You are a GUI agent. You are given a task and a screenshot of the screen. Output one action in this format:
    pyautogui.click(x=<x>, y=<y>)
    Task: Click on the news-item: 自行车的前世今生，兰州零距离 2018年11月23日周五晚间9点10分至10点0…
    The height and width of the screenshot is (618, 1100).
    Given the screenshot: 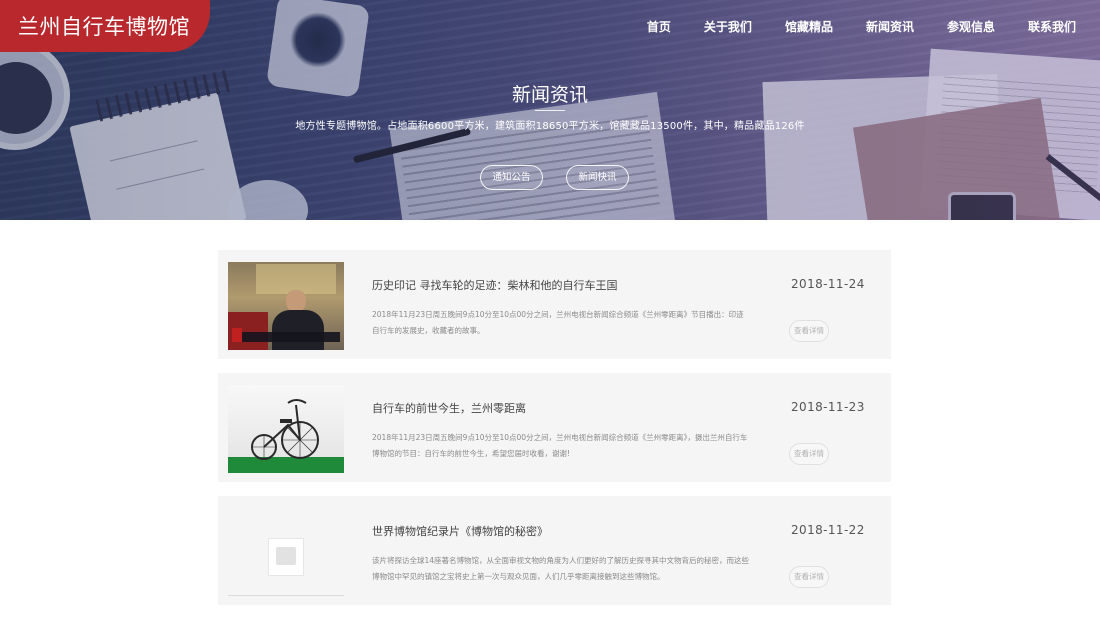 What is the action you would take?
    pyautogui.click(x=554, y=427)
    